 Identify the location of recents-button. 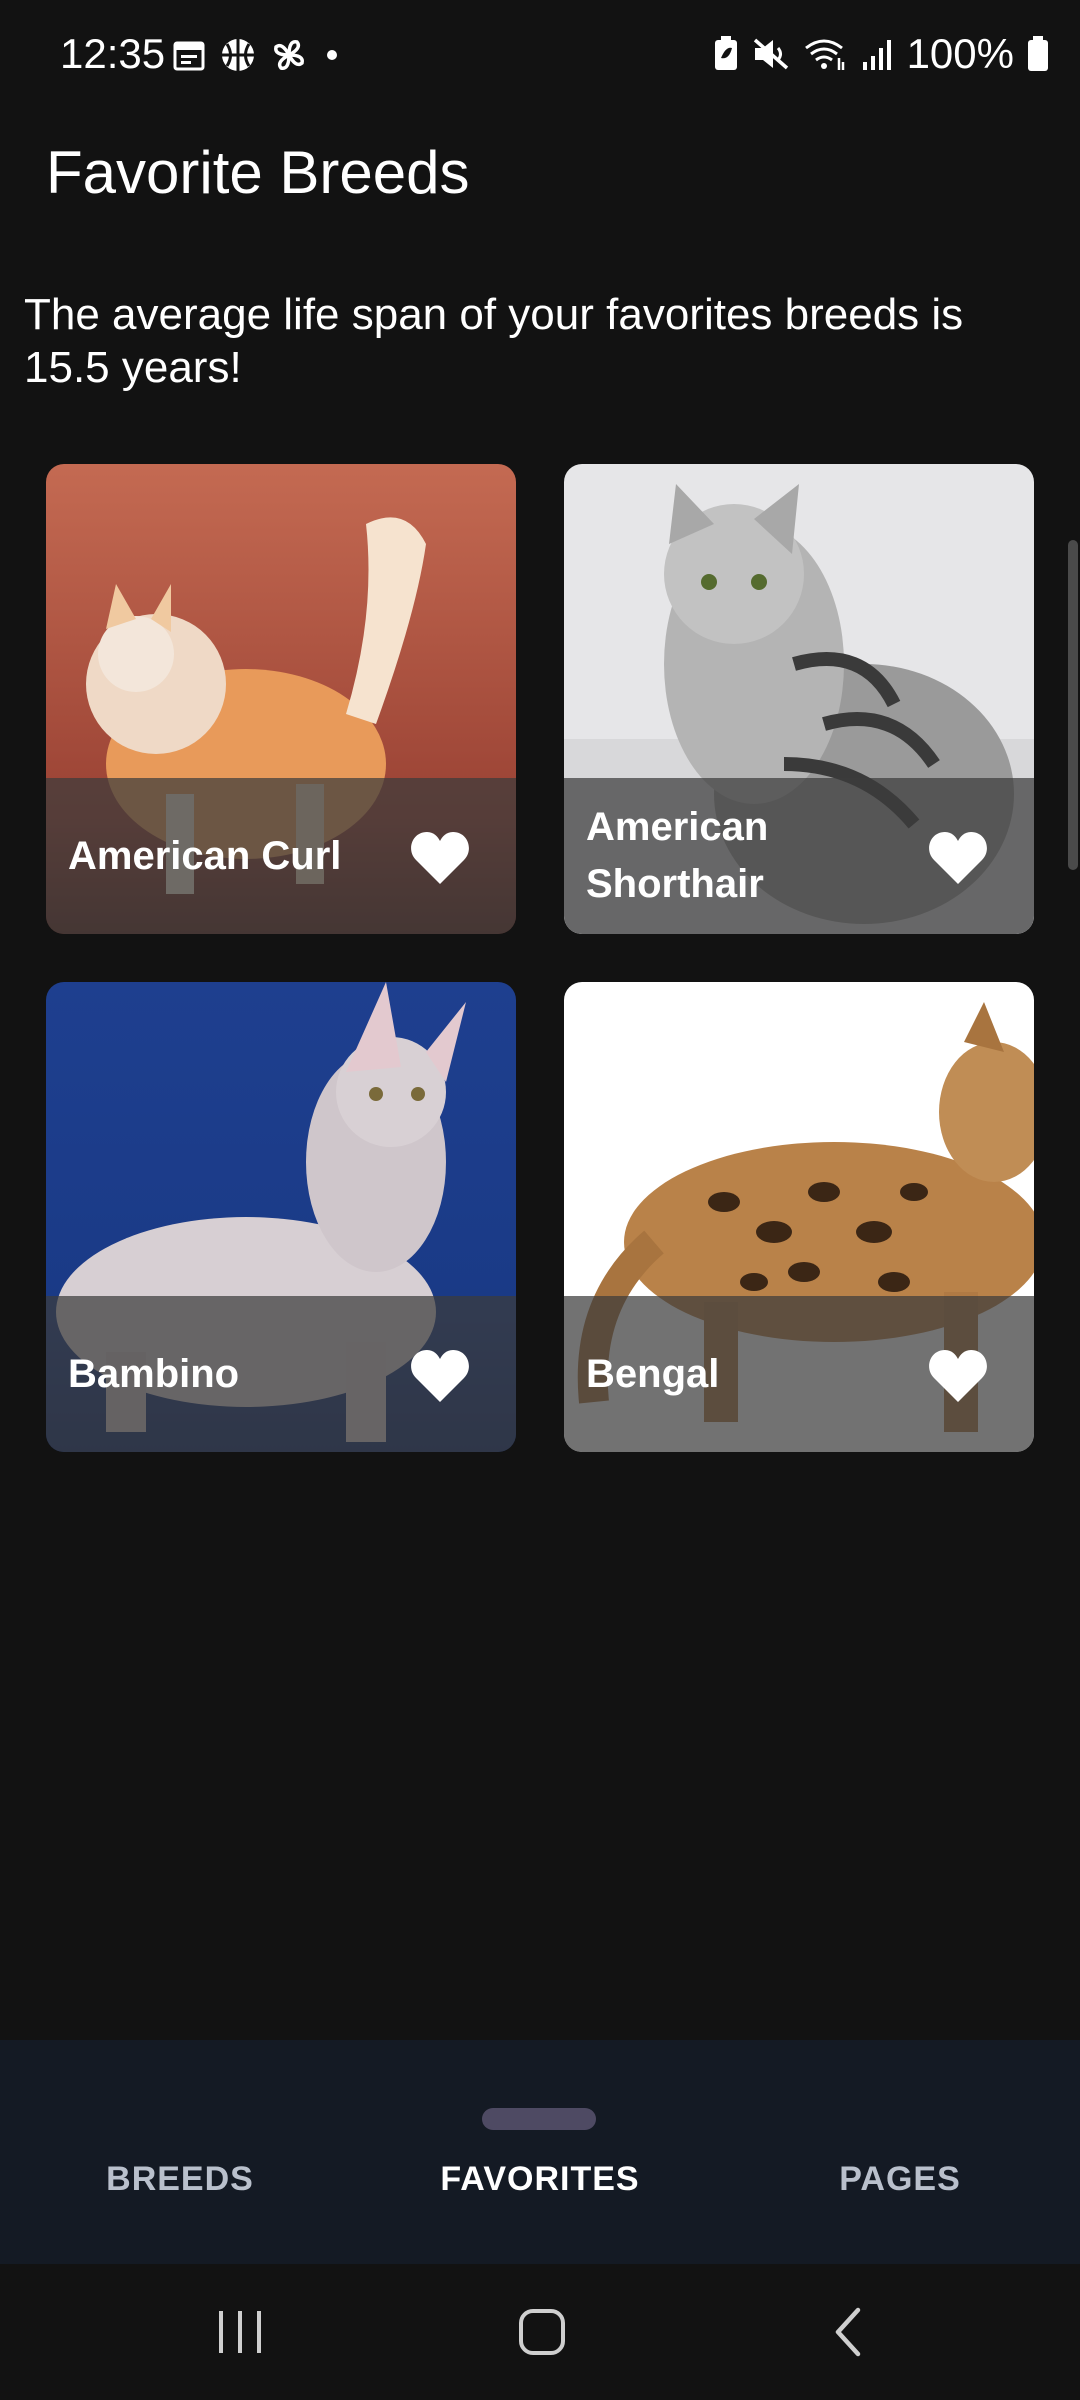
(240, 2332).